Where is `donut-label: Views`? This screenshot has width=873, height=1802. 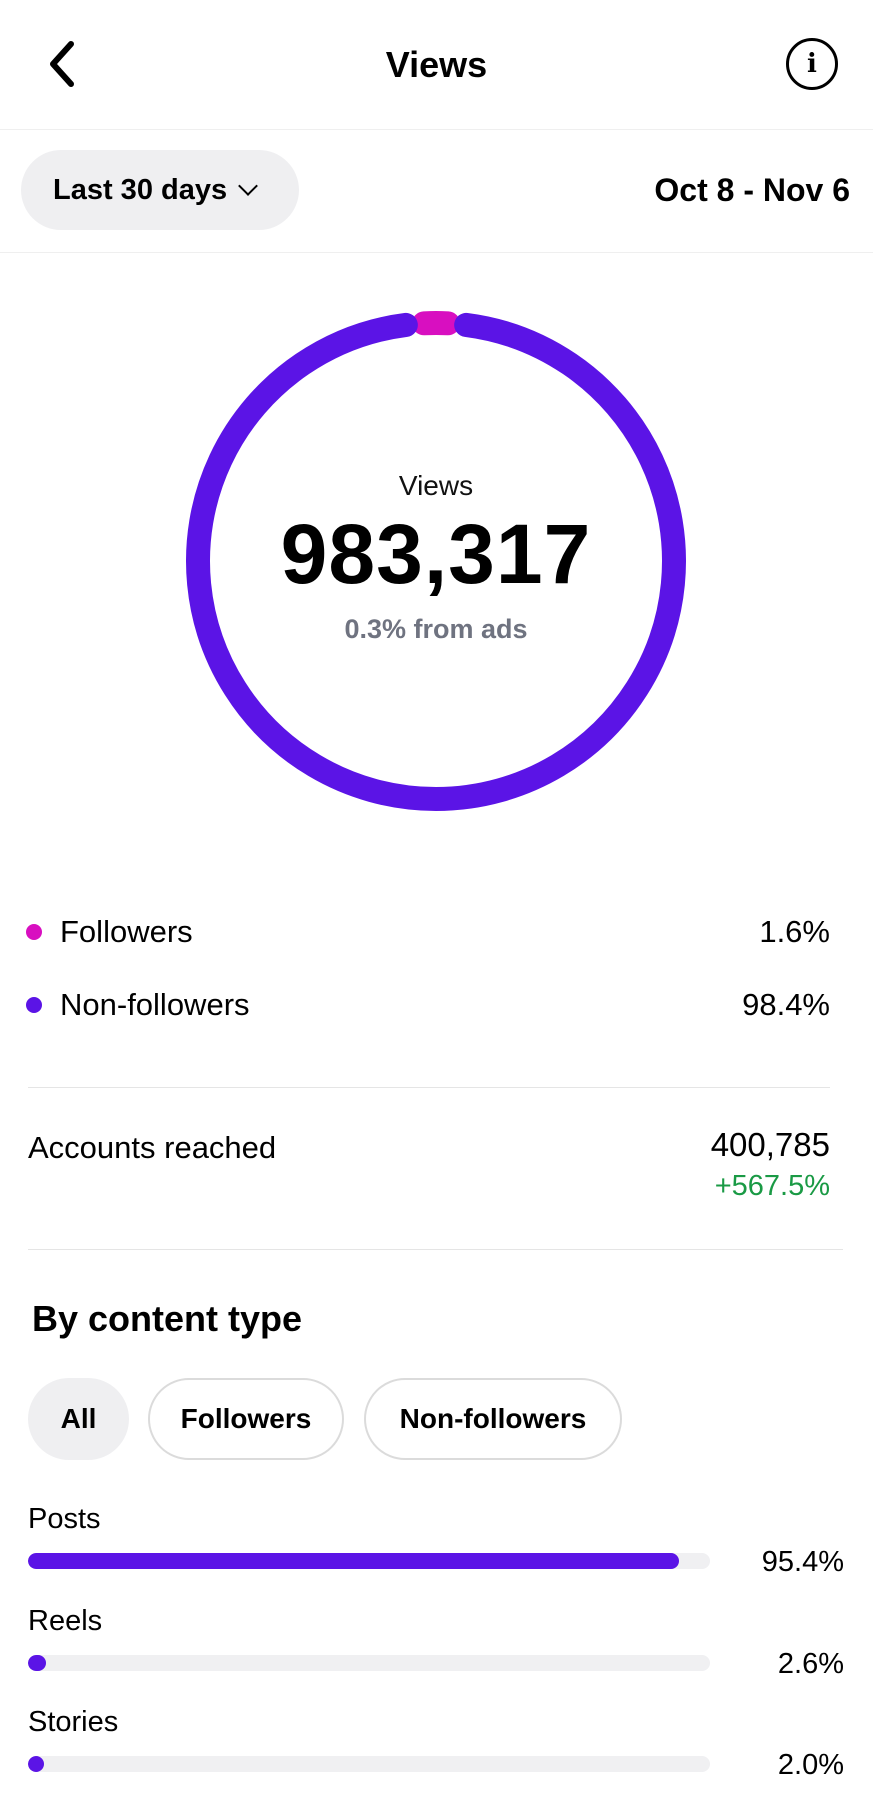
donut-label: Views is located at coordinates (436, 485).